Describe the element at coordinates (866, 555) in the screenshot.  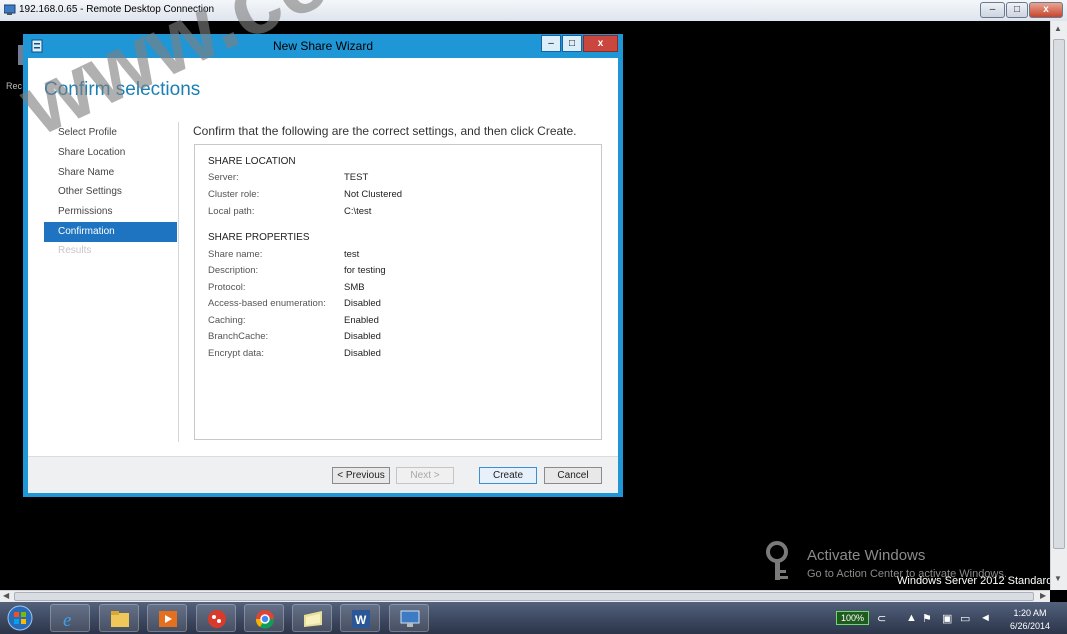
I see `activate-windows-title: Activate Windows` at that location.